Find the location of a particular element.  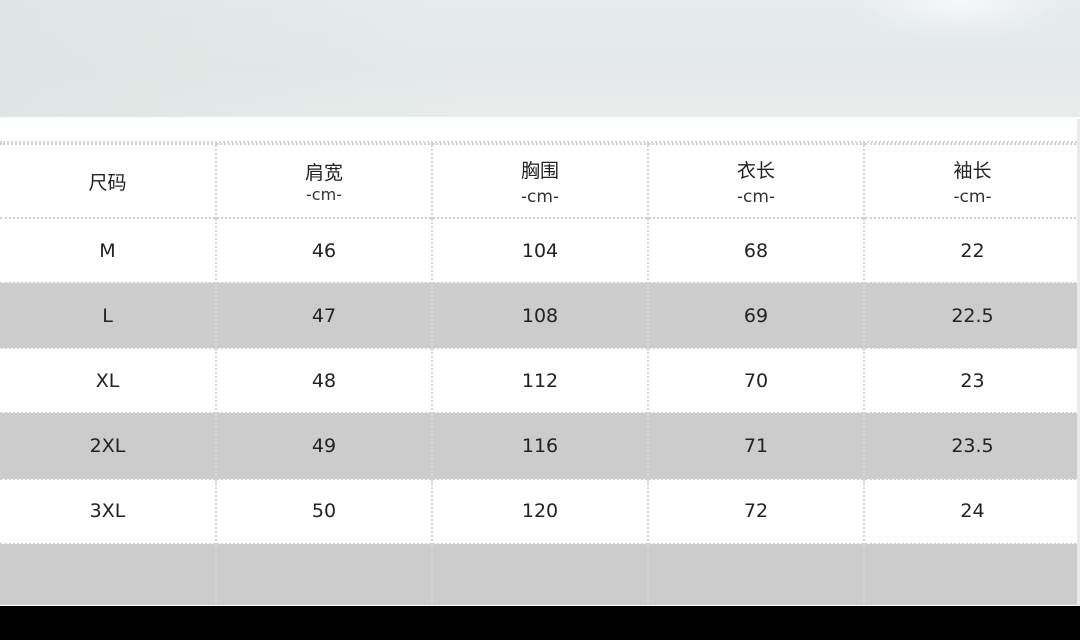

cell-sleeve: 24 is located at coordinates (971, 510).